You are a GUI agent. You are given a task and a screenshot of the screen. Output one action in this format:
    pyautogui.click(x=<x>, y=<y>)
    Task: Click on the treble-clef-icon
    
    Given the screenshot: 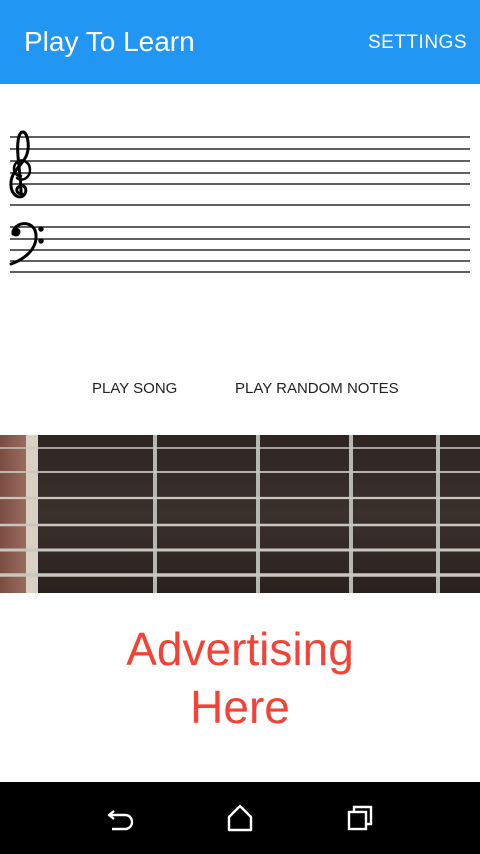 What is the action you would take?
    pyautogui.click(x=20, y=164)
    